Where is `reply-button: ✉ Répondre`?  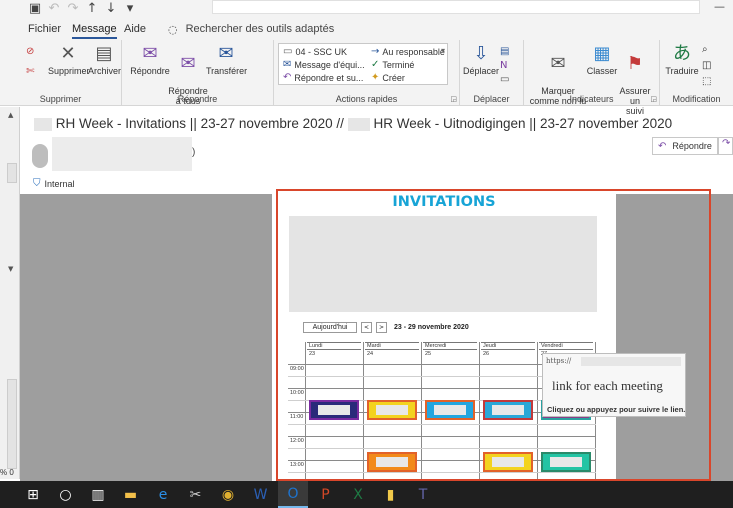
reply-button: ✉ Répondre is located at coordinates (150, 60).